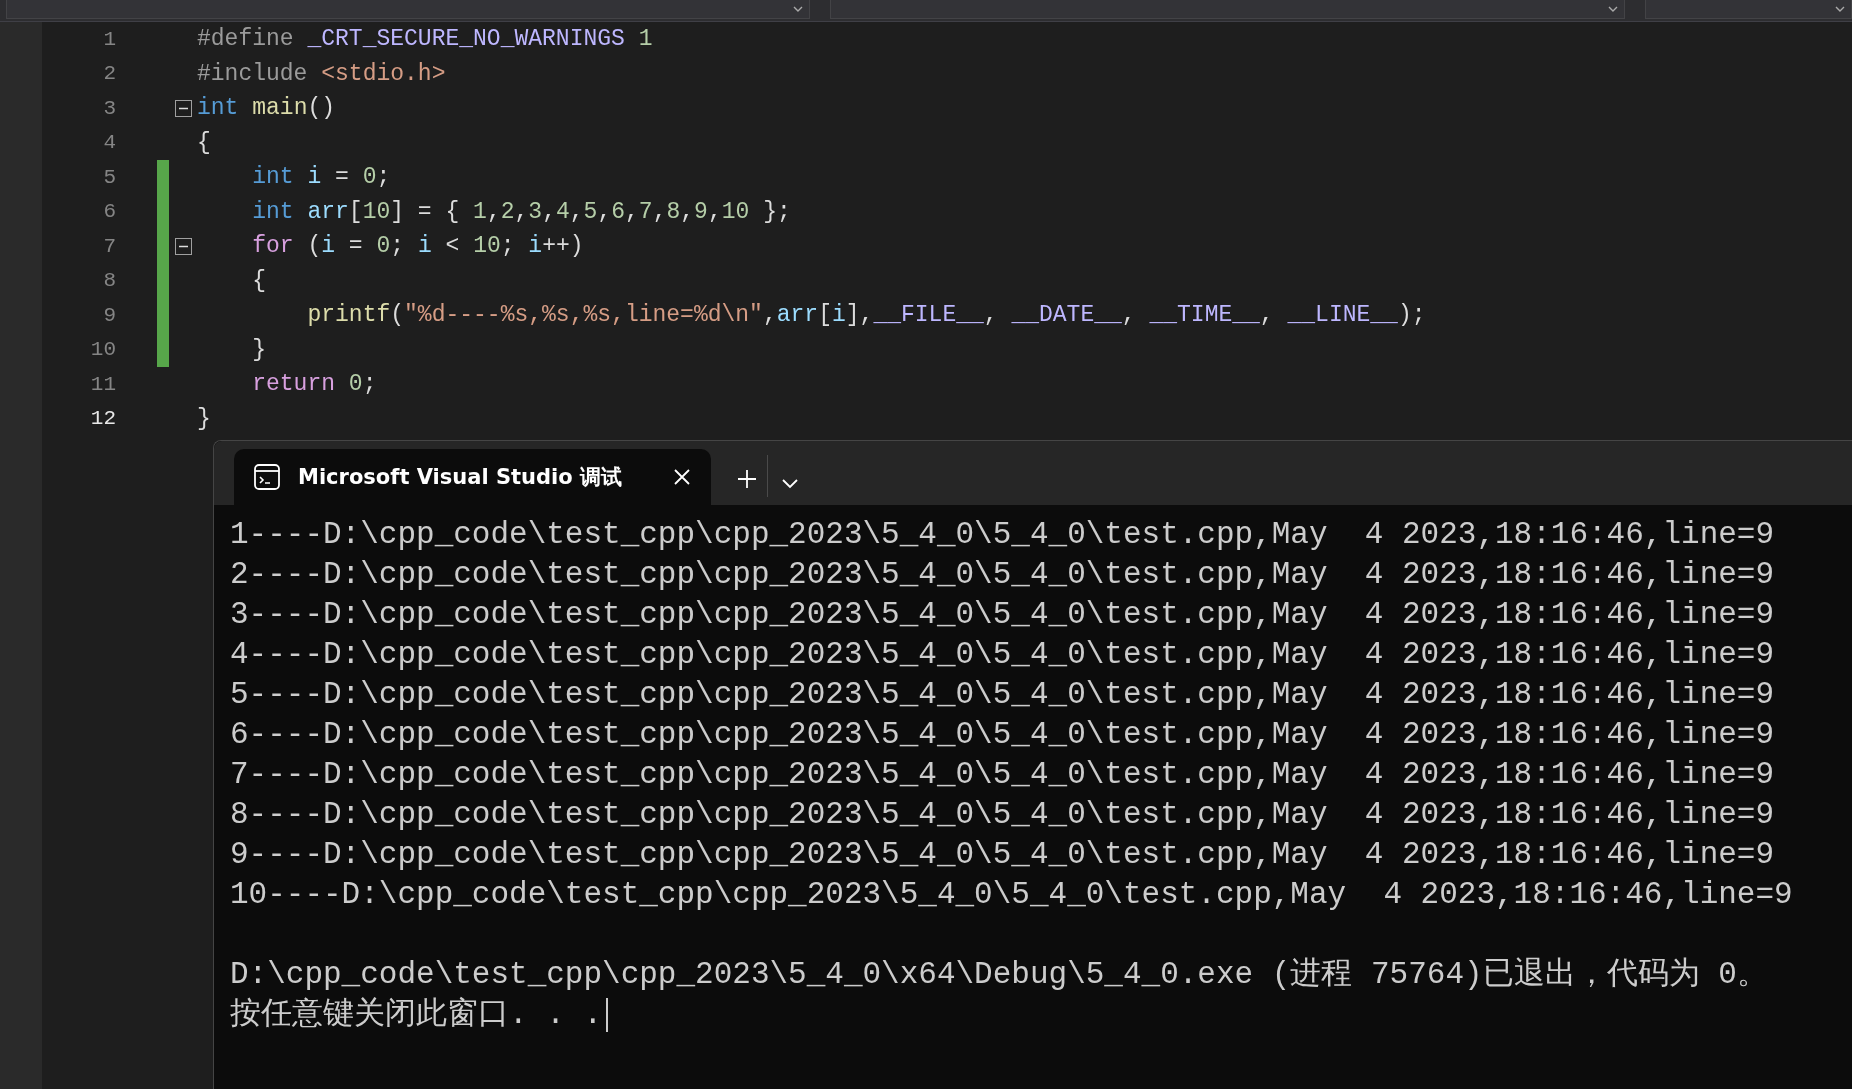 Image resolution: width=1852 pixels, height=1089 pixels. What do you see at coordinates (866, 315) in the screenshot?
I see `code-line: printf("%d----%s,%s,%s,line=%d\n",arr[i],__FILE__, __DATE__, __TIME__, __LINE__);` at bounding box center [866, 315].